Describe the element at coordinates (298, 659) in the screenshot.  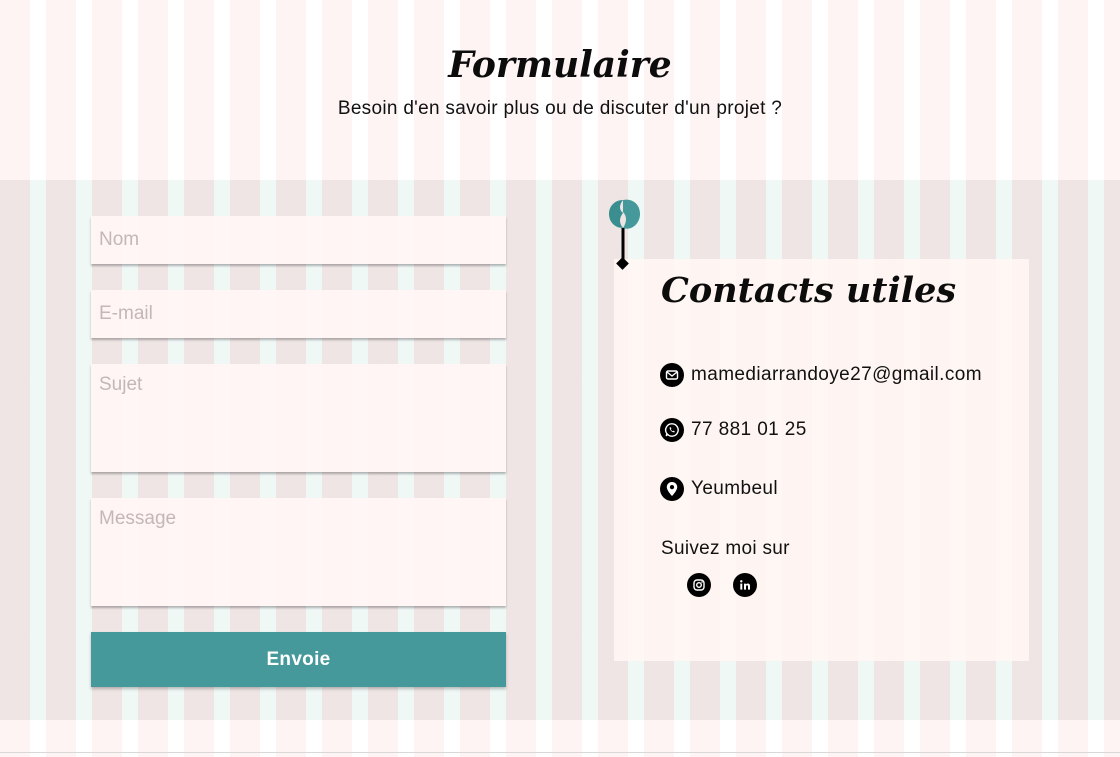
I see `submit-button: Envoie` at that location.